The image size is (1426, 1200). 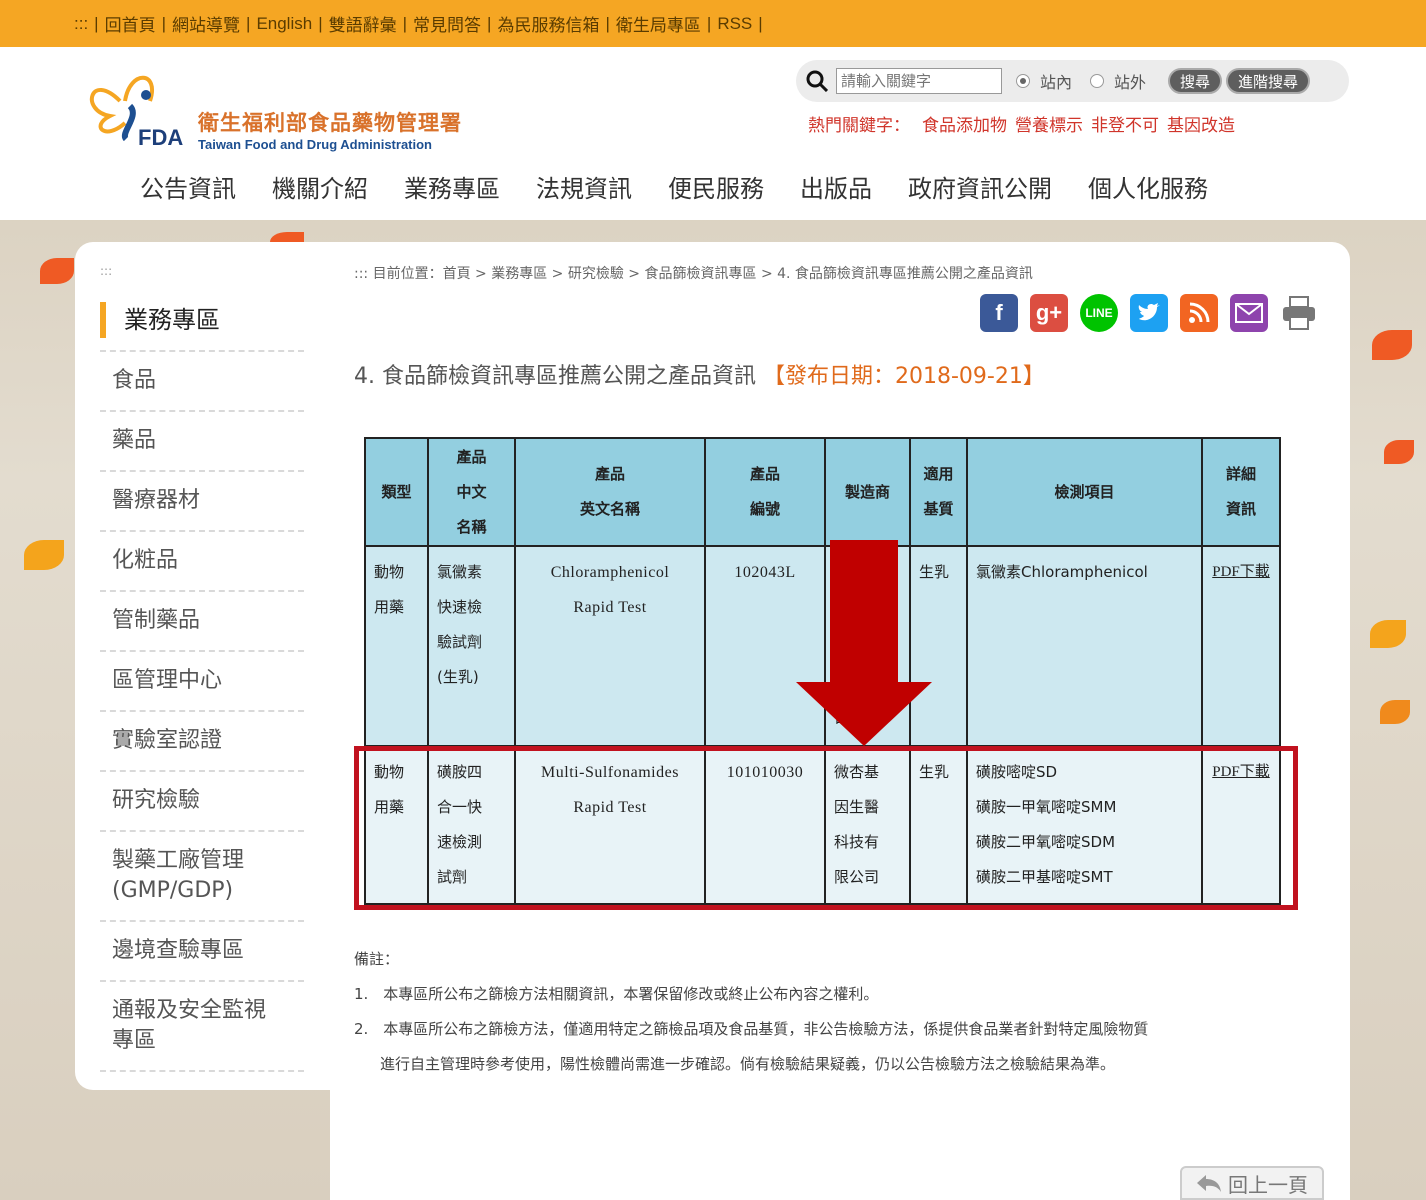 What do you see at coordinates (471, 492) in the screenshot?
I see `col-header-name-zh: 產品 中文 名稱` at bounding box center [471, 492].